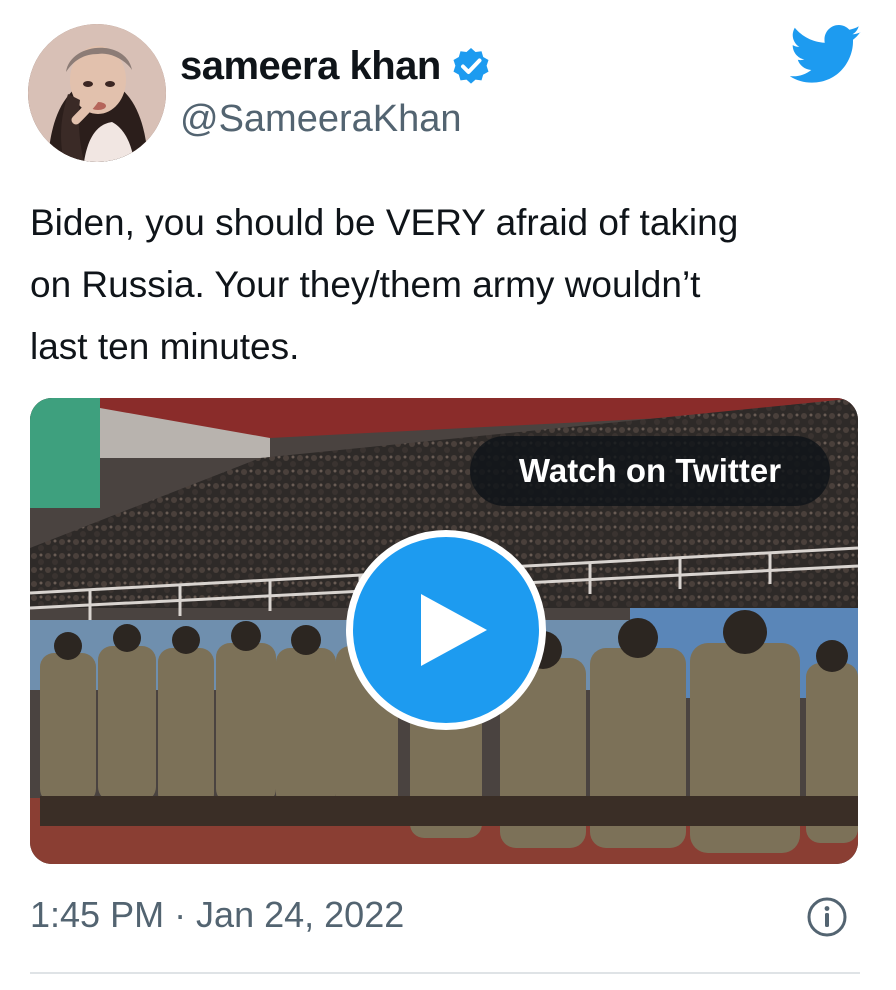  Describe the element at coordinates (454, 630) in the screenshot. I see `play-icon` at that location.